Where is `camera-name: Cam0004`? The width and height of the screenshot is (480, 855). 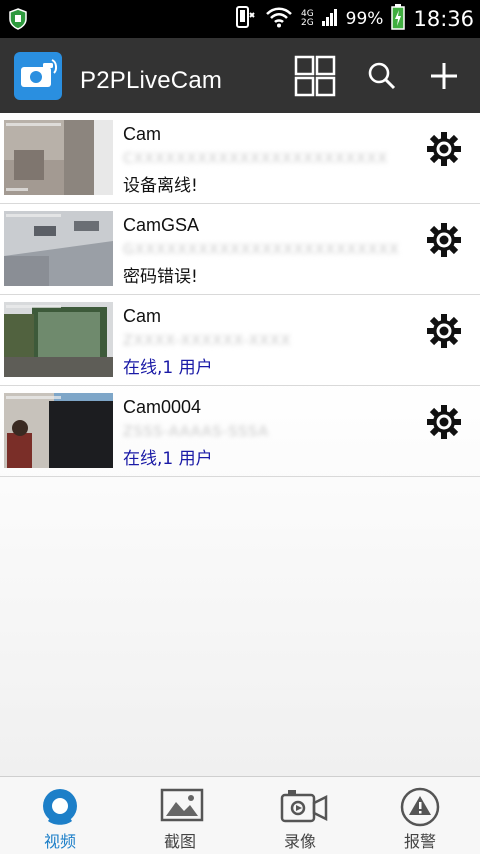
camera-name: Cam0004 is located at coordinates (162, 407).